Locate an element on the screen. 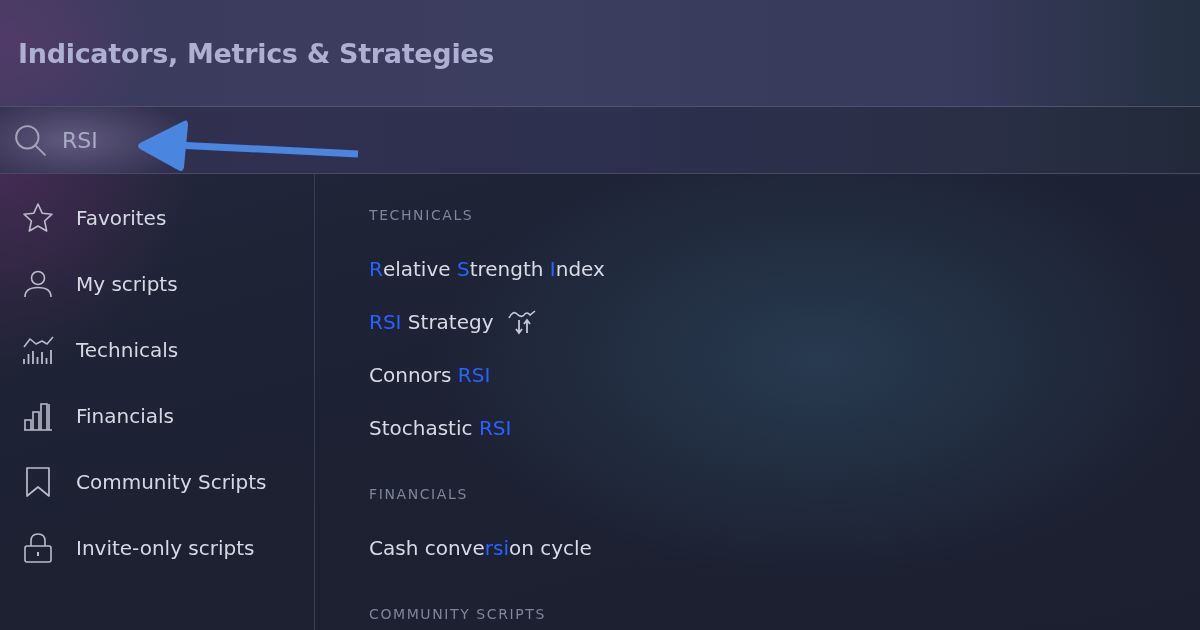 The image size is (1200, 630). search-icon is located at coordinates (30, 140).